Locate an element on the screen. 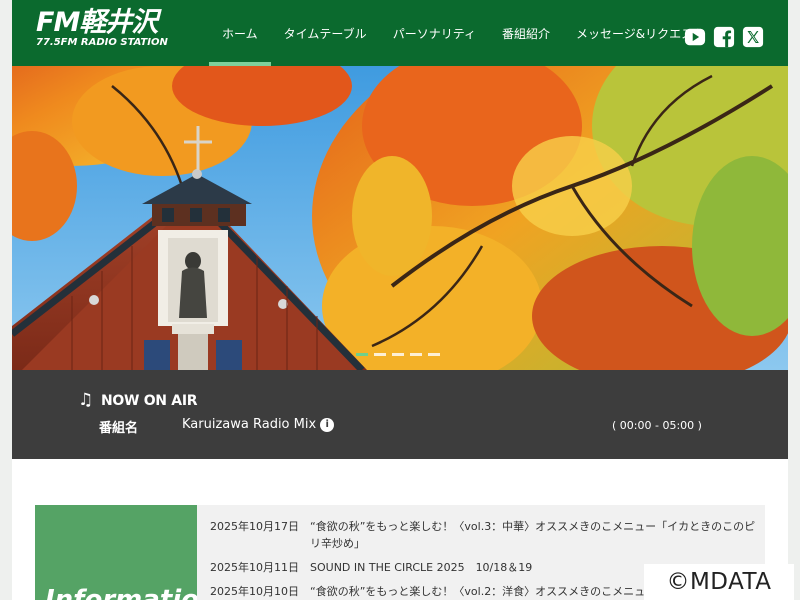 The image size is (800, 600). nav-home: ホーム is located at coordinates (240, 33).